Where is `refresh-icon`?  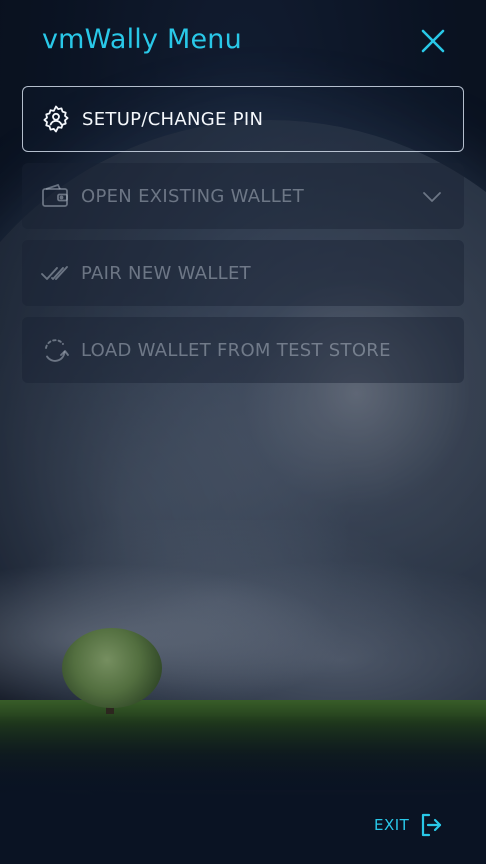
refresh-icon is located at coordinates (55, 350).